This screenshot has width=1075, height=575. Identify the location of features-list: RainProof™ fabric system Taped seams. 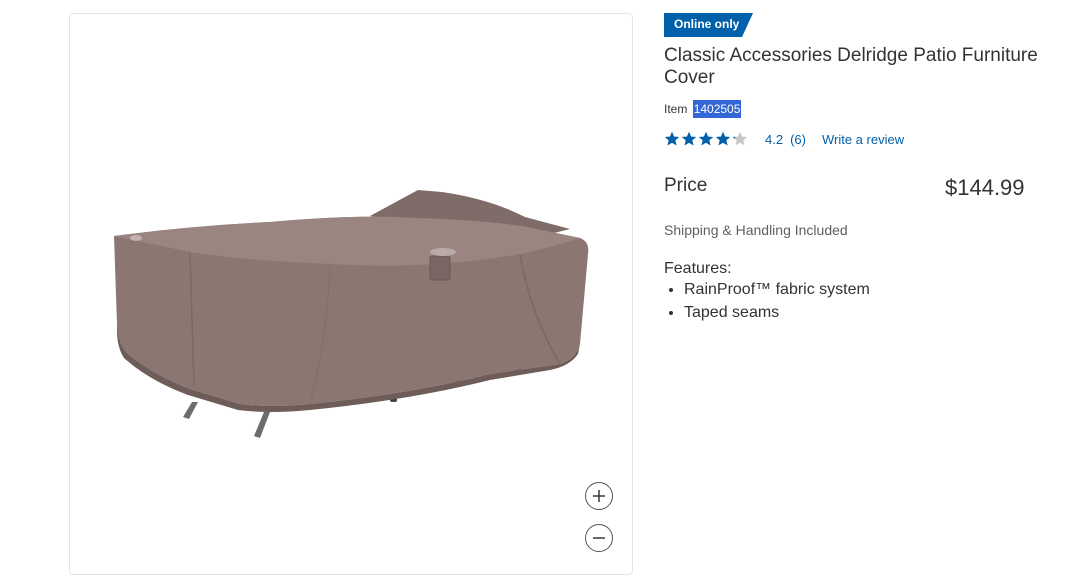
(767, 301).